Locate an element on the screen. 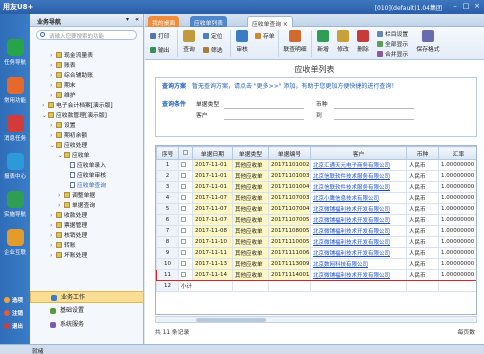 Image resolution: width=484 pixels, height=354 pixels. minimize-icon: – is located at coordinates (455, 6).